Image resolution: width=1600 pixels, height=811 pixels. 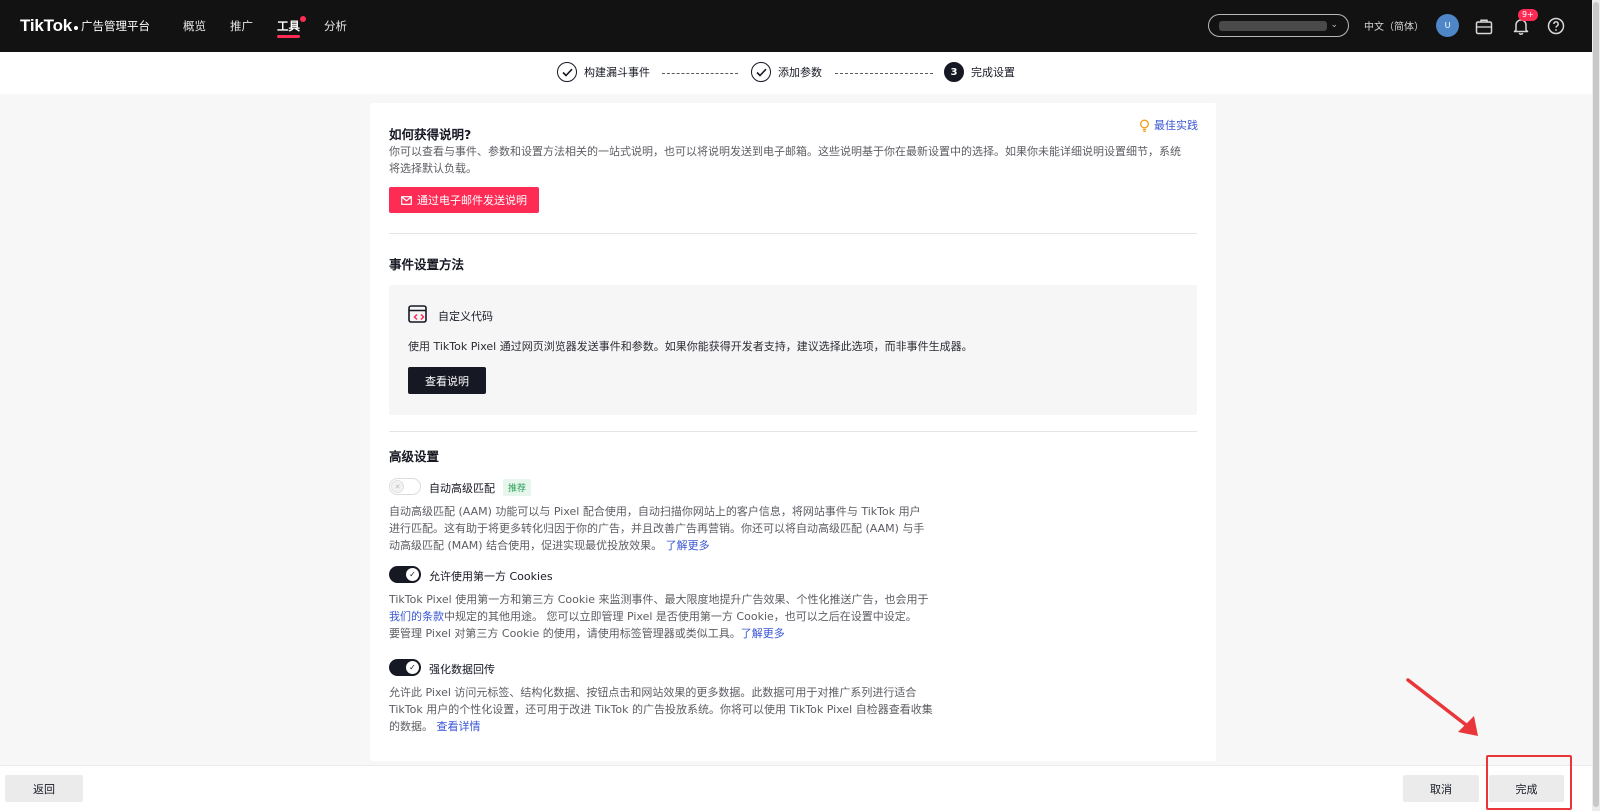 I want to click on account-selector: ⌄, so click(x=1278, y=25).